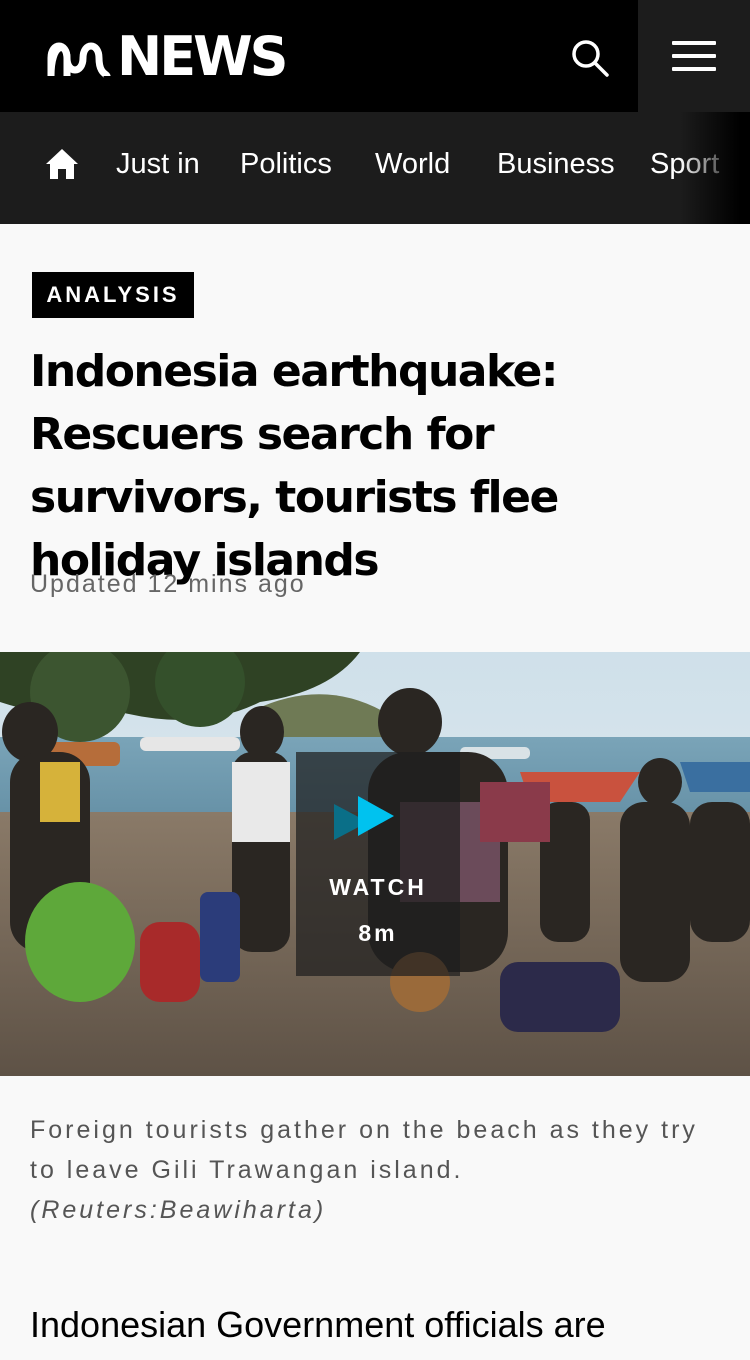 This screenshot has width=750, height=1360. Describe the element at coordinates (684, 164) in the screenshot. I see `nav-item-sport: Sport` at that location.